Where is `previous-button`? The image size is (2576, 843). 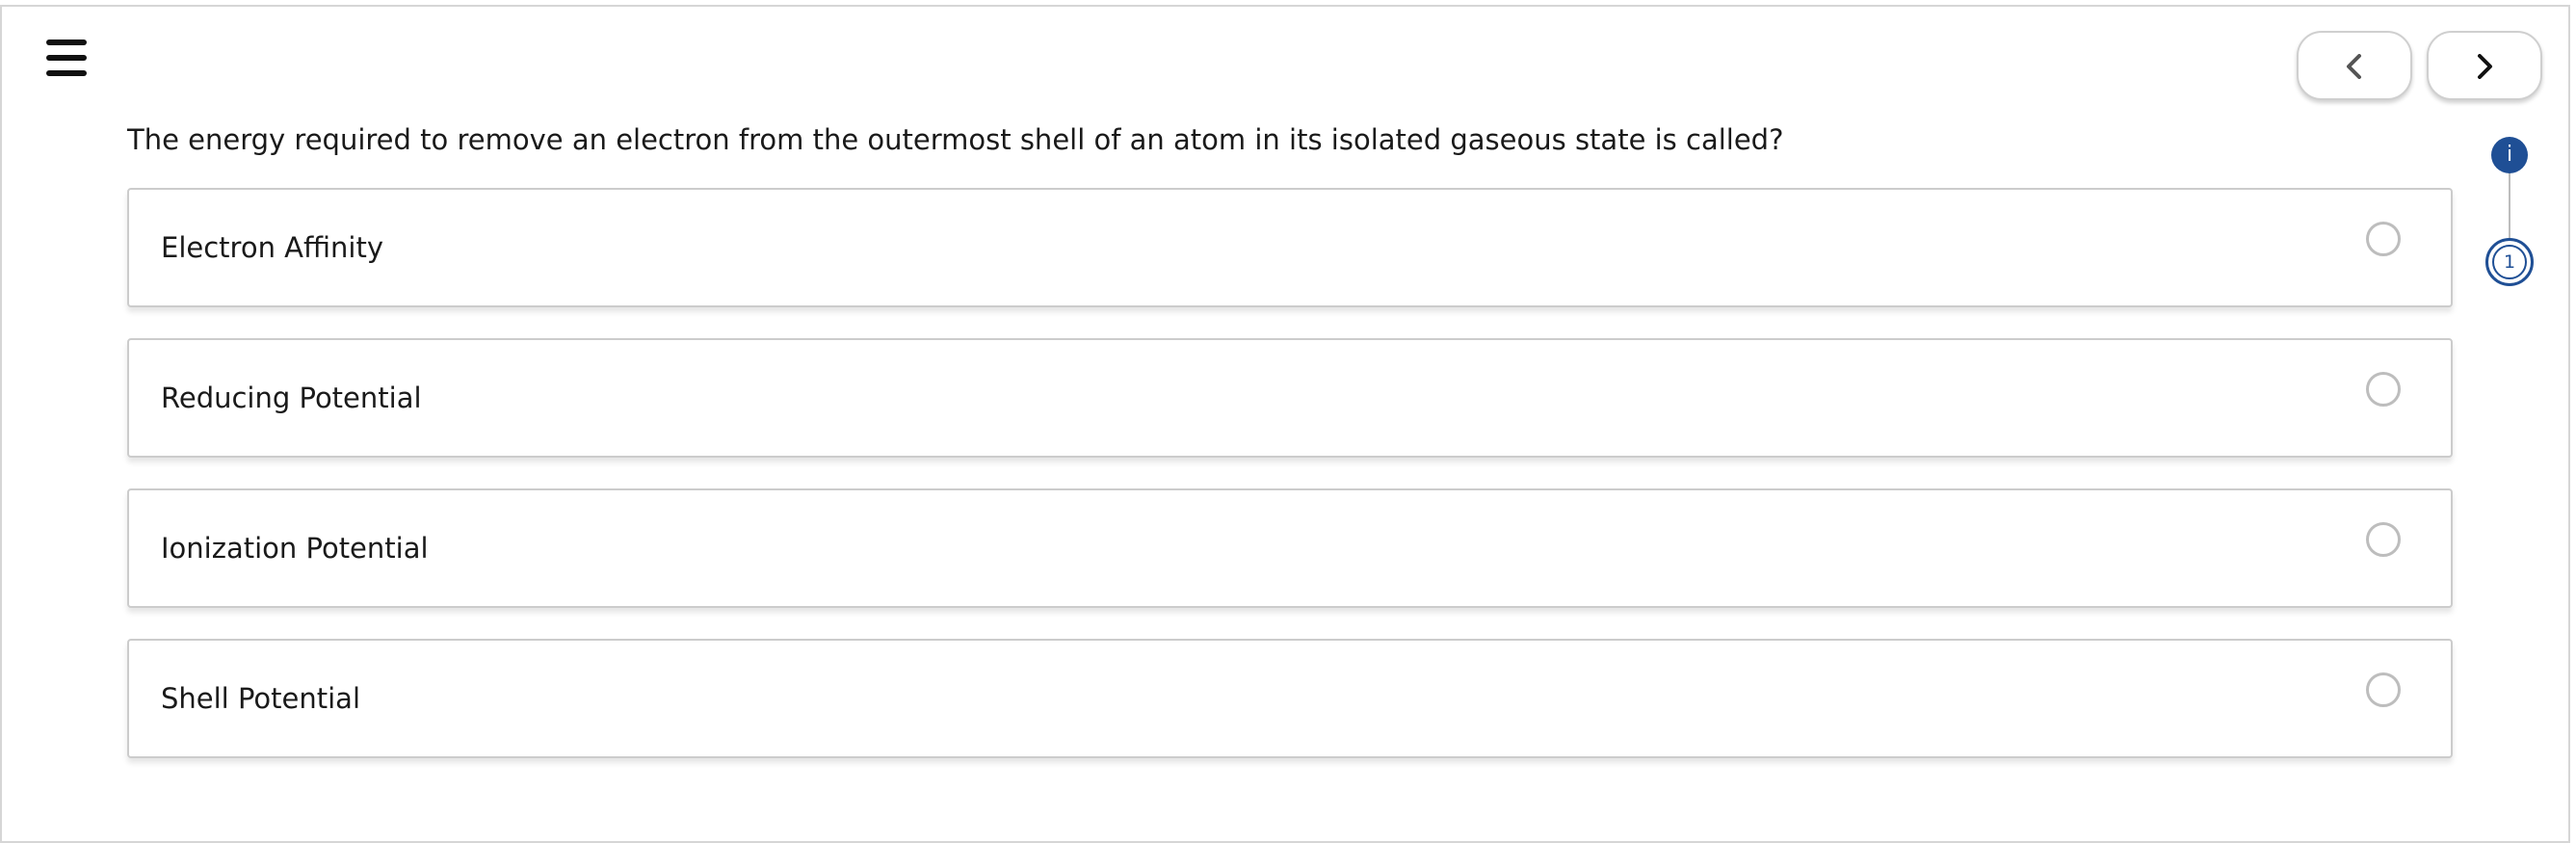
previous-button is located at coordinates (2354, 65).